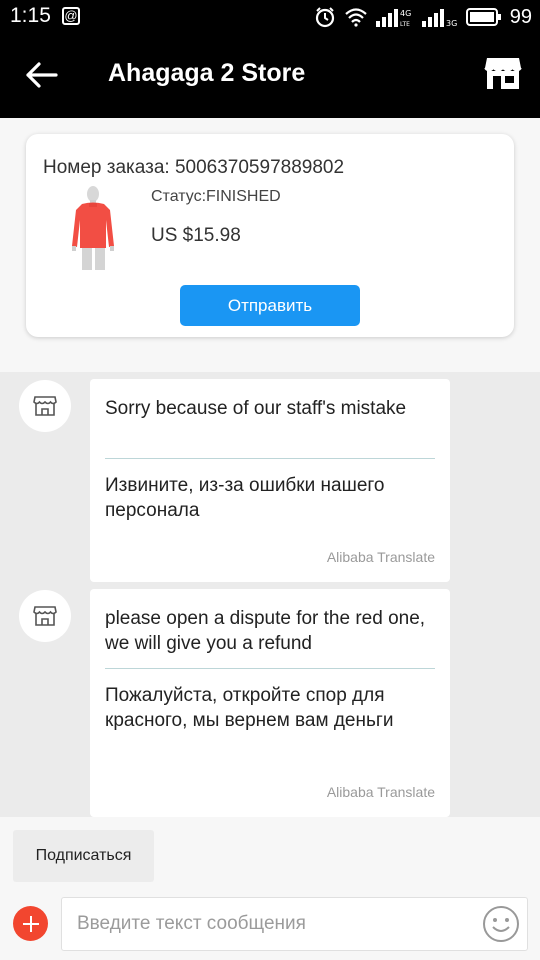 This screenshot has height=960, width=540. I want to click on svg-text: 4G, so click(405, 13).